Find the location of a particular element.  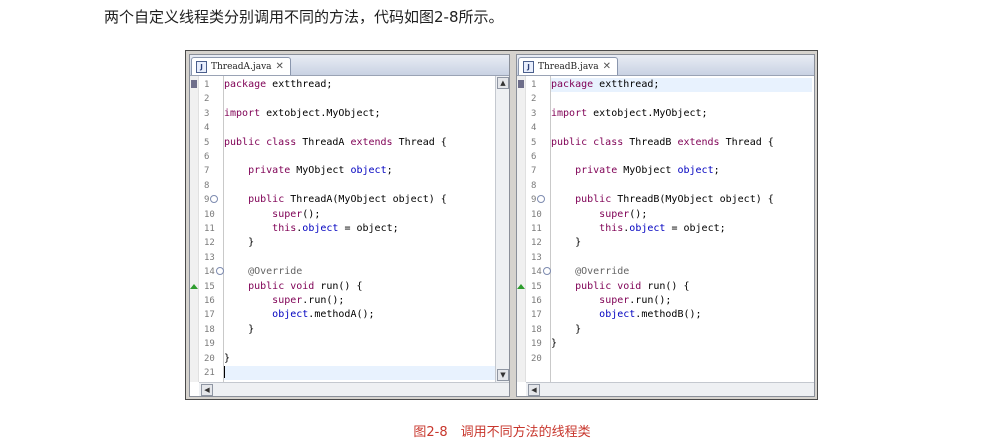

code-token: ThreadA is located at coordinates (323, 142).